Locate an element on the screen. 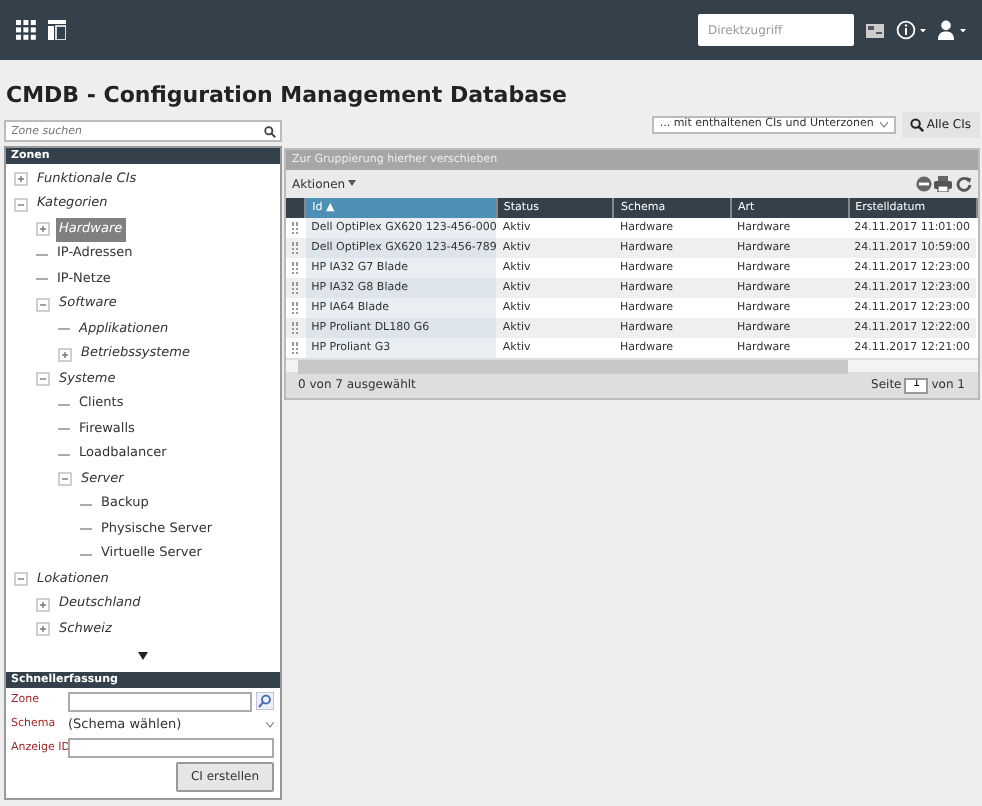 The width and height of the screenshot is (982, 806). zone-picker-icon is located at coordinates (264, 701).